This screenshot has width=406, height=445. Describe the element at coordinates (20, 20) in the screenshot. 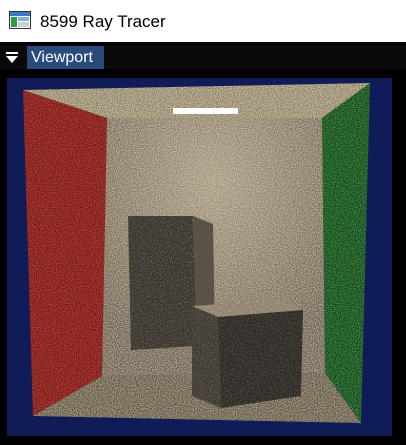

I see `app-window-icon` at that location.